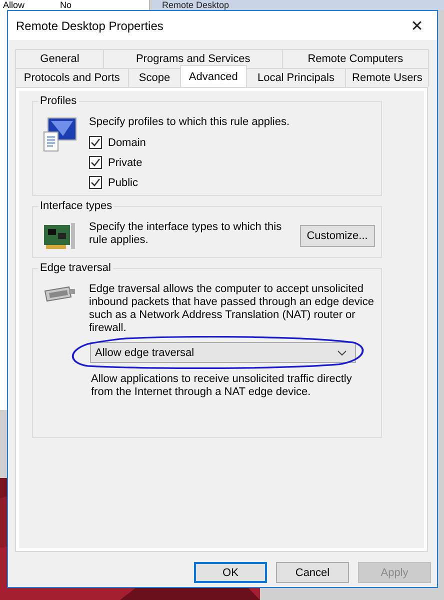  Describe the element at coordinates (66, 5) in the screenshot. I see `list-cell-text: No` at that location.